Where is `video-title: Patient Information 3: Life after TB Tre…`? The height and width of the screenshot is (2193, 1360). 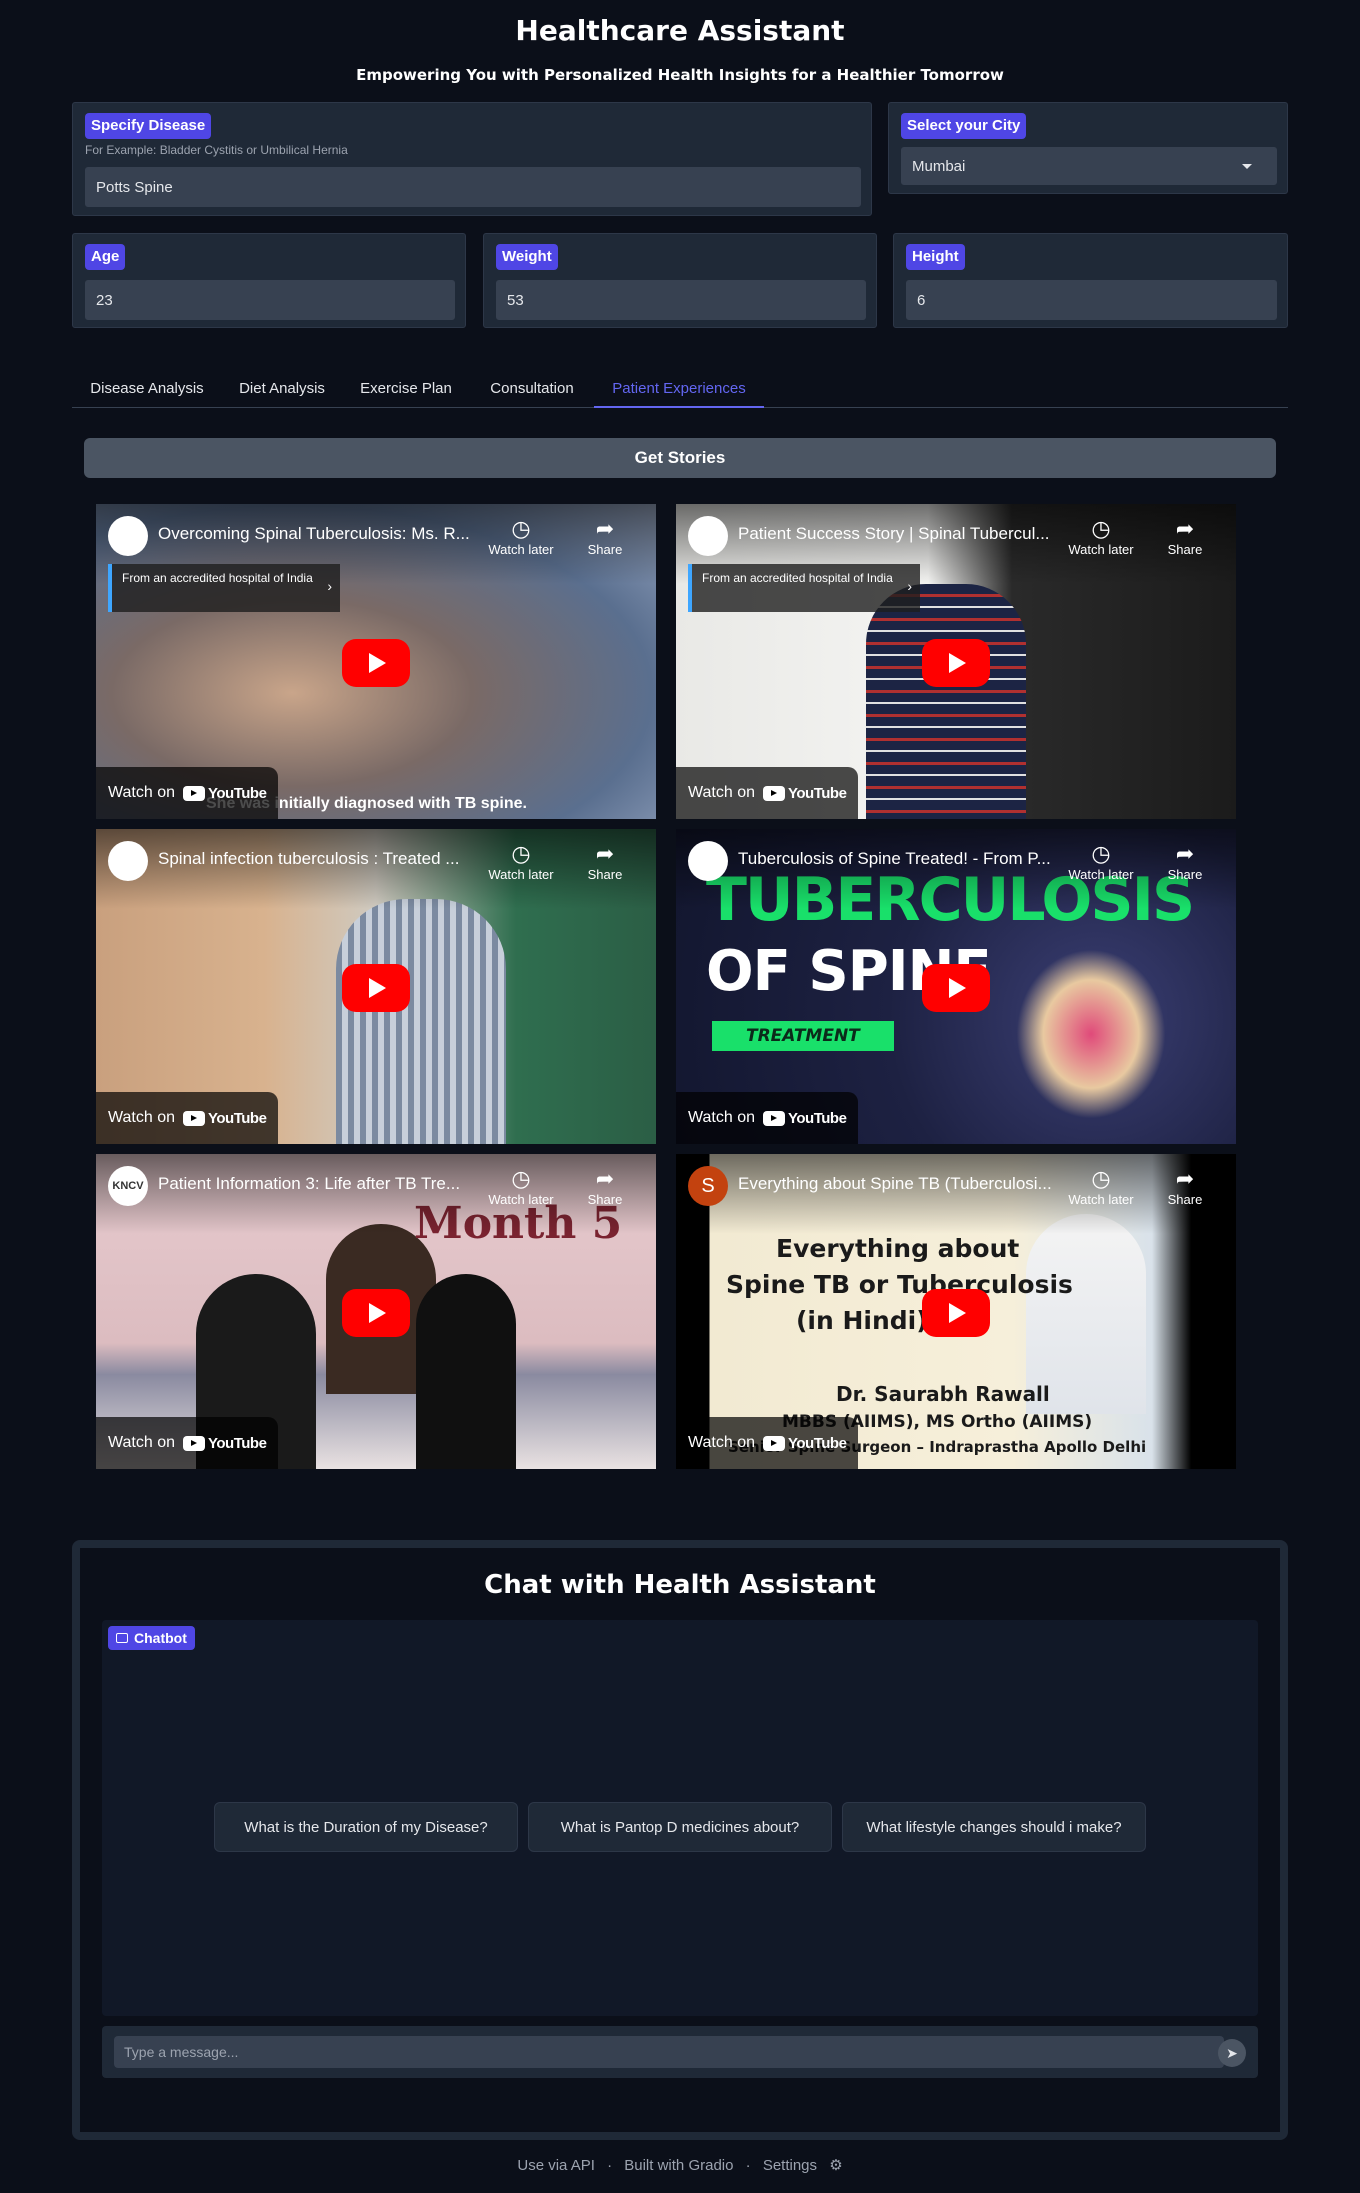
video-title: Patient Information 3: Life after TB Tre… is located at coordinates (323, 1184).